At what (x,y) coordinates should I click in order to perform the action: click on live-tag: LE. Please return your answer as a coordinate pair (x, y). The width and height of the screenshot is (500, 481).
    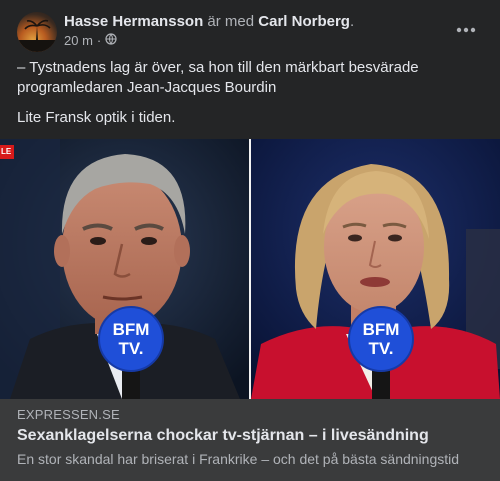
    Looking at the image, I should click on (7, 152).